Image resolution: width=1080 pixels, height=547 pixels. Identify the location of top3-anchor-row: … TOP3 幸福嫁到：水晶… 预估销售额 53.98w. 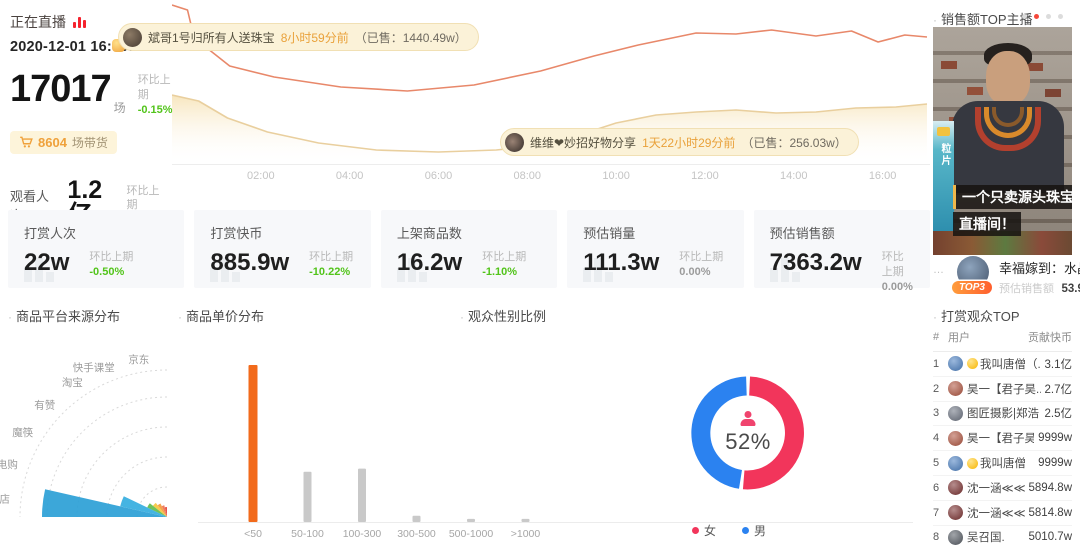
(1006, 277).